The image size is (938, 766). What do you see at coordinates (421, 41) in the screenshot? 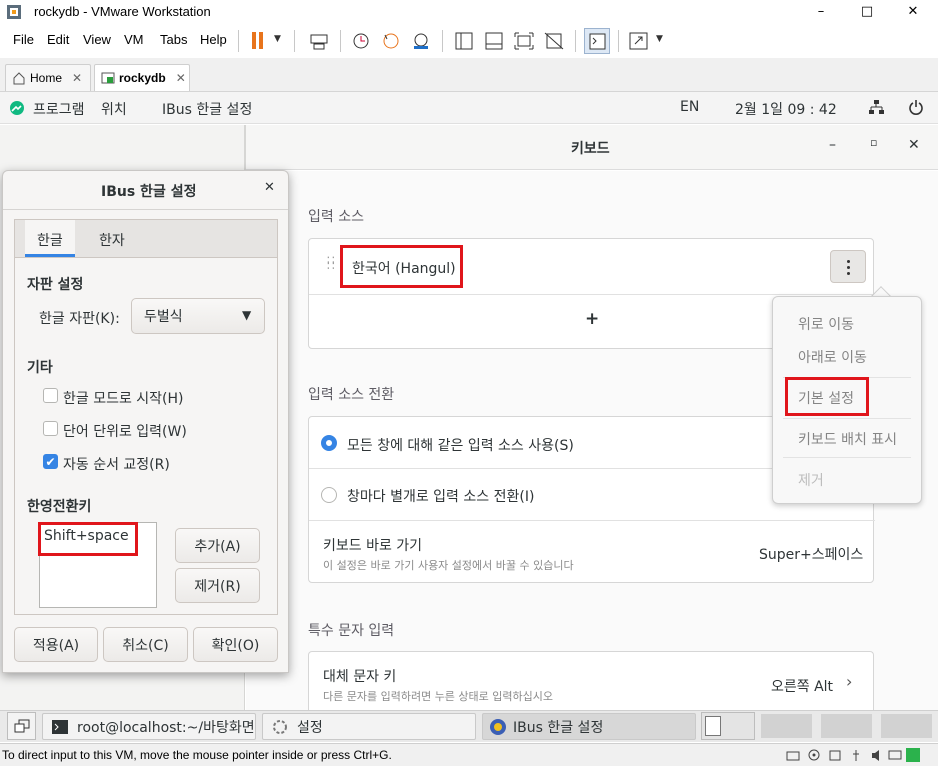
I see `snapshot-manager-icon` at bounding box center [421, 41].